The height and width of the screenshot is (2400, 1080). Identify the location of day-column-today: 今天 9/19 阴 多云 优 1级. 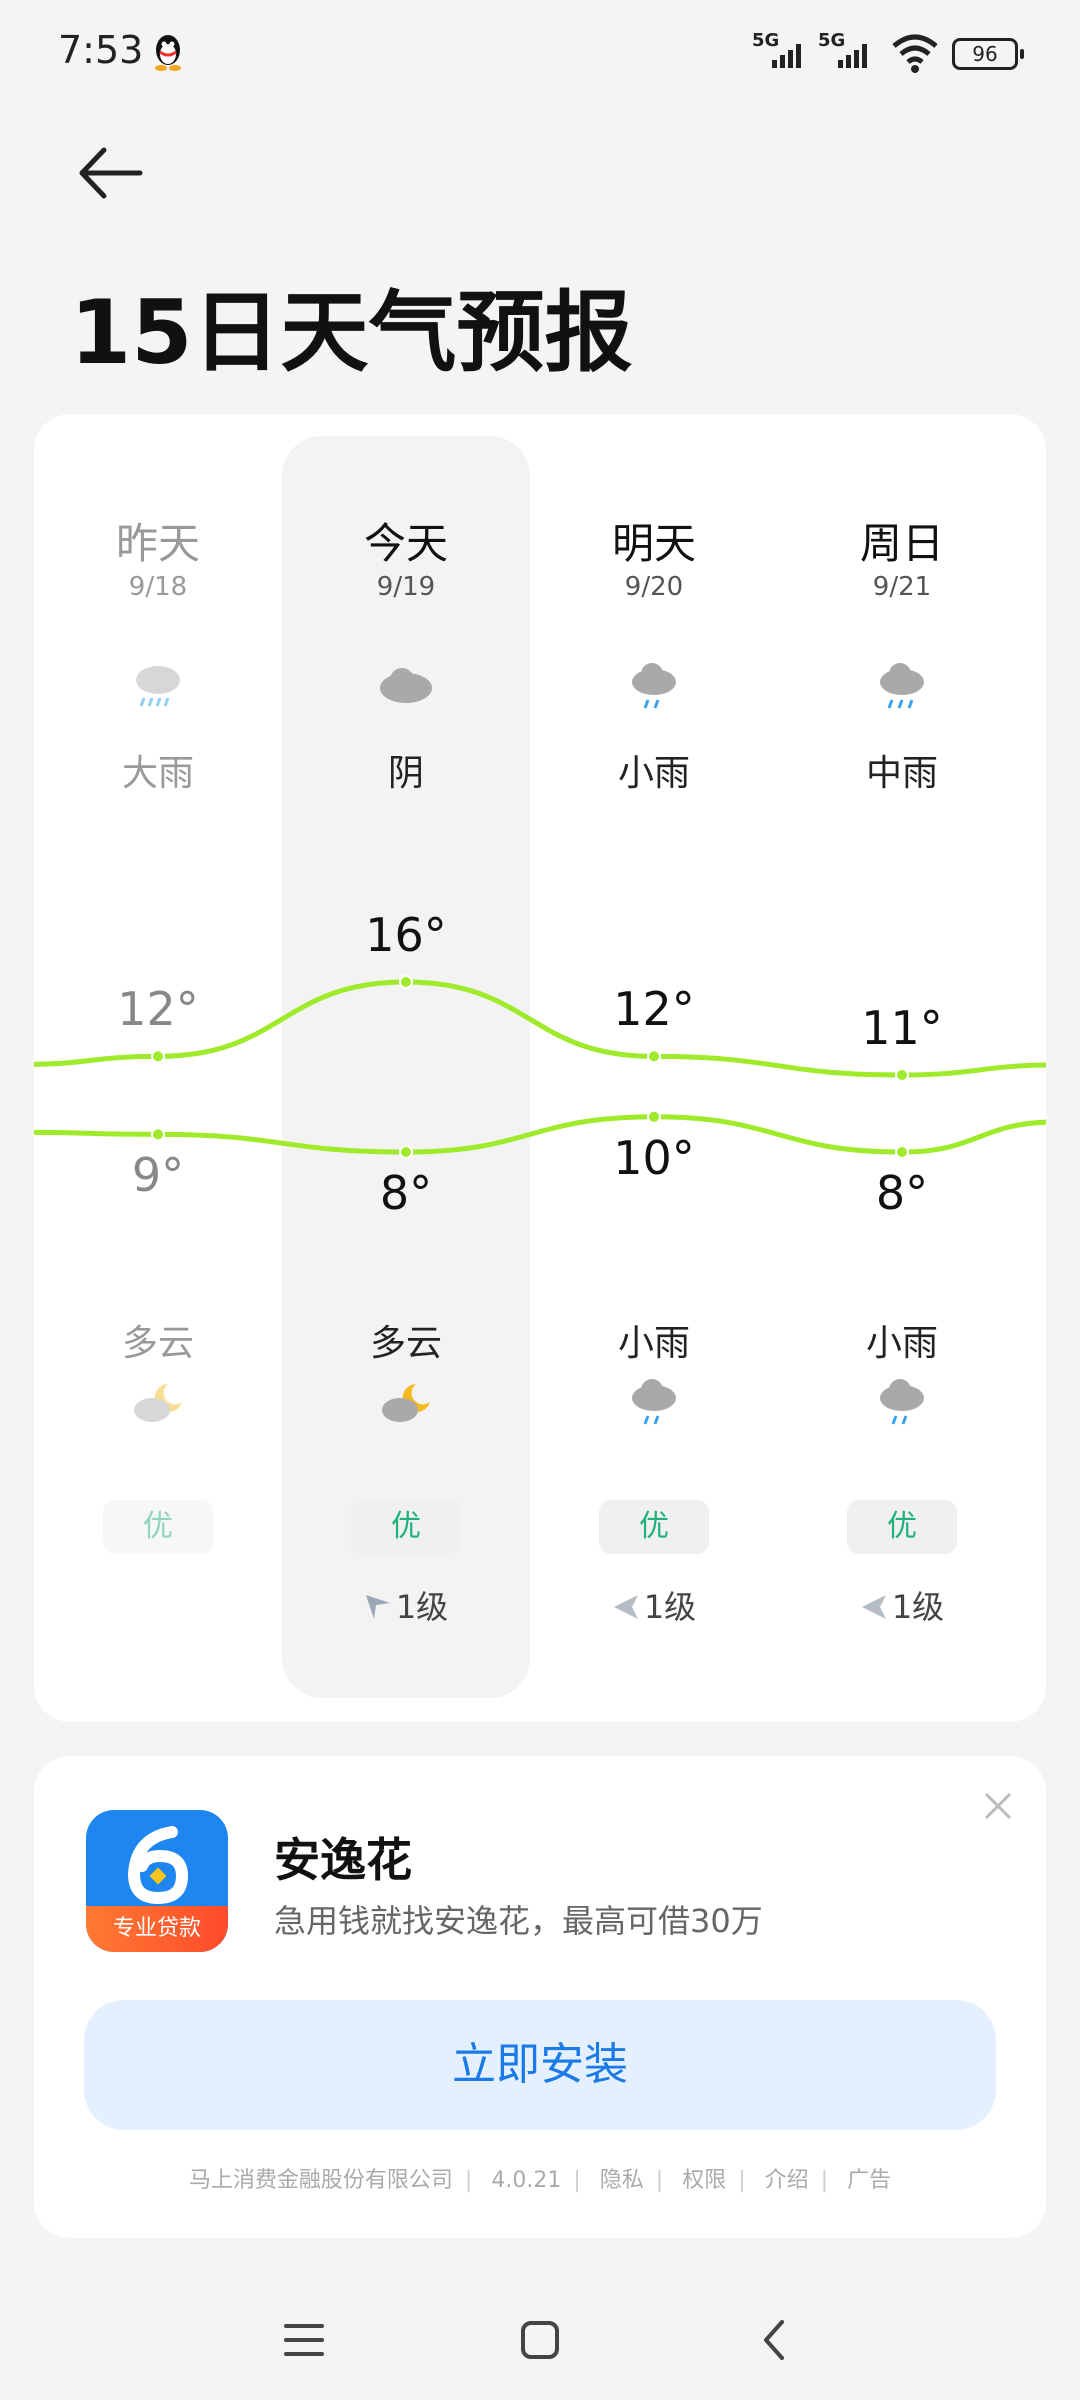
(406, 1068).